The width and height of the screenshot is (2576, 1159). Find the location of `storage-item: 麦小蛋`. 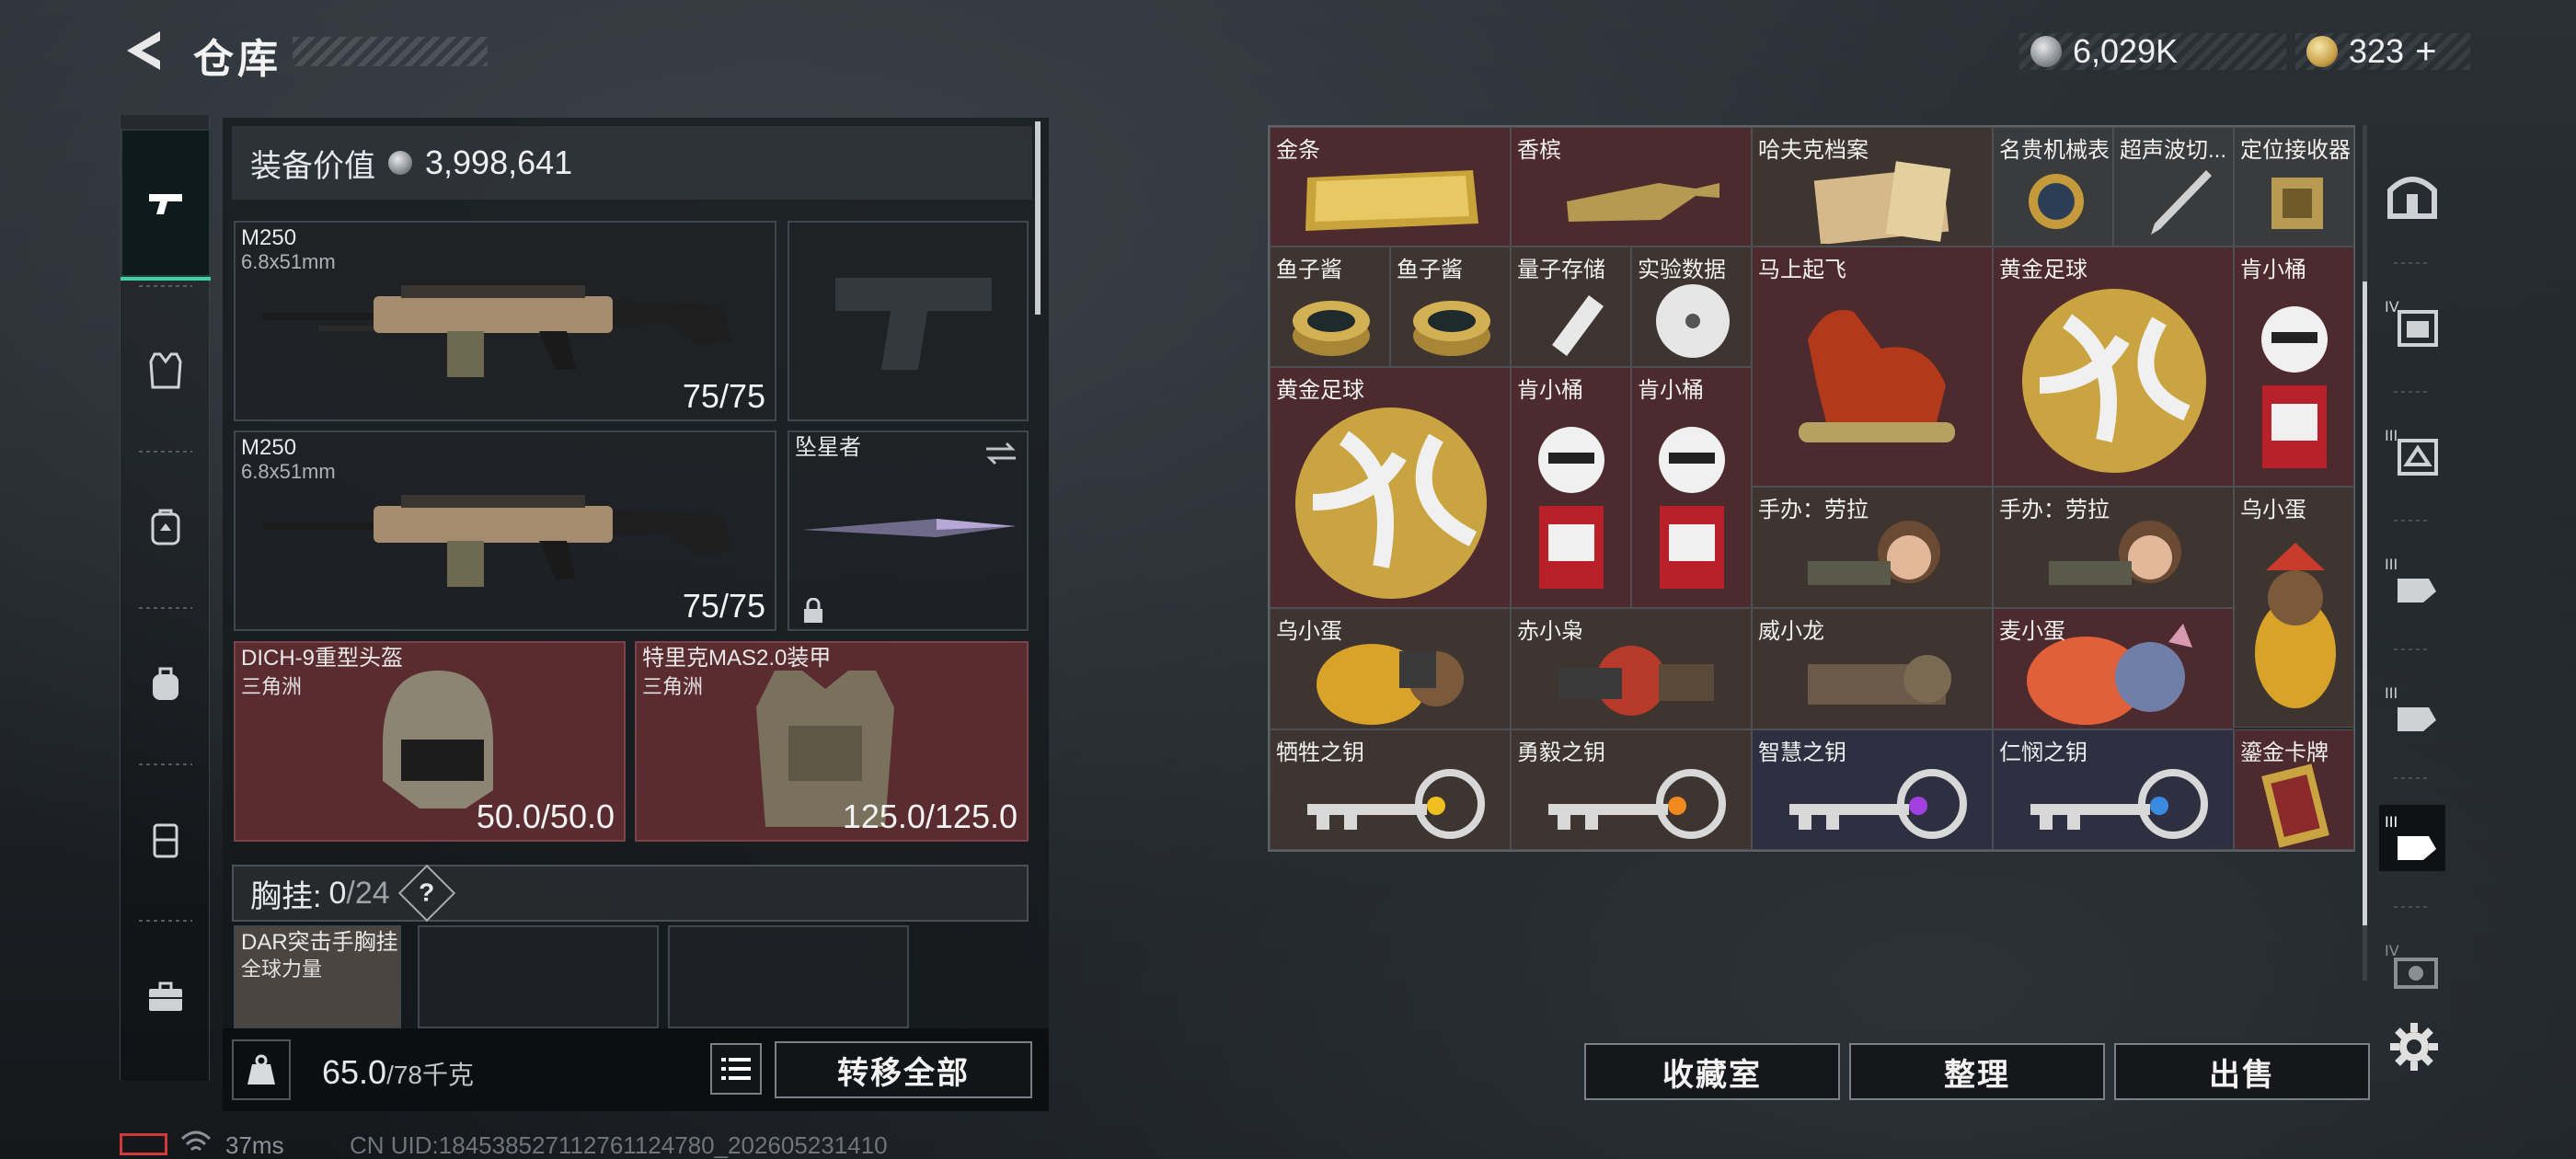

storage-item: 麦小蛋 is located at coordinates (2113, 668).